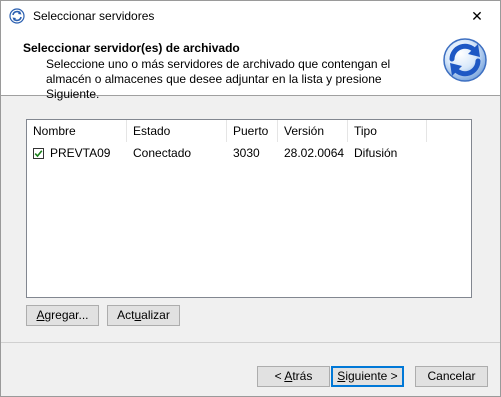 The height and width of the screenshot is (397, 501). I want to click on cancelar-label: Cancelar, so click(451, 376).